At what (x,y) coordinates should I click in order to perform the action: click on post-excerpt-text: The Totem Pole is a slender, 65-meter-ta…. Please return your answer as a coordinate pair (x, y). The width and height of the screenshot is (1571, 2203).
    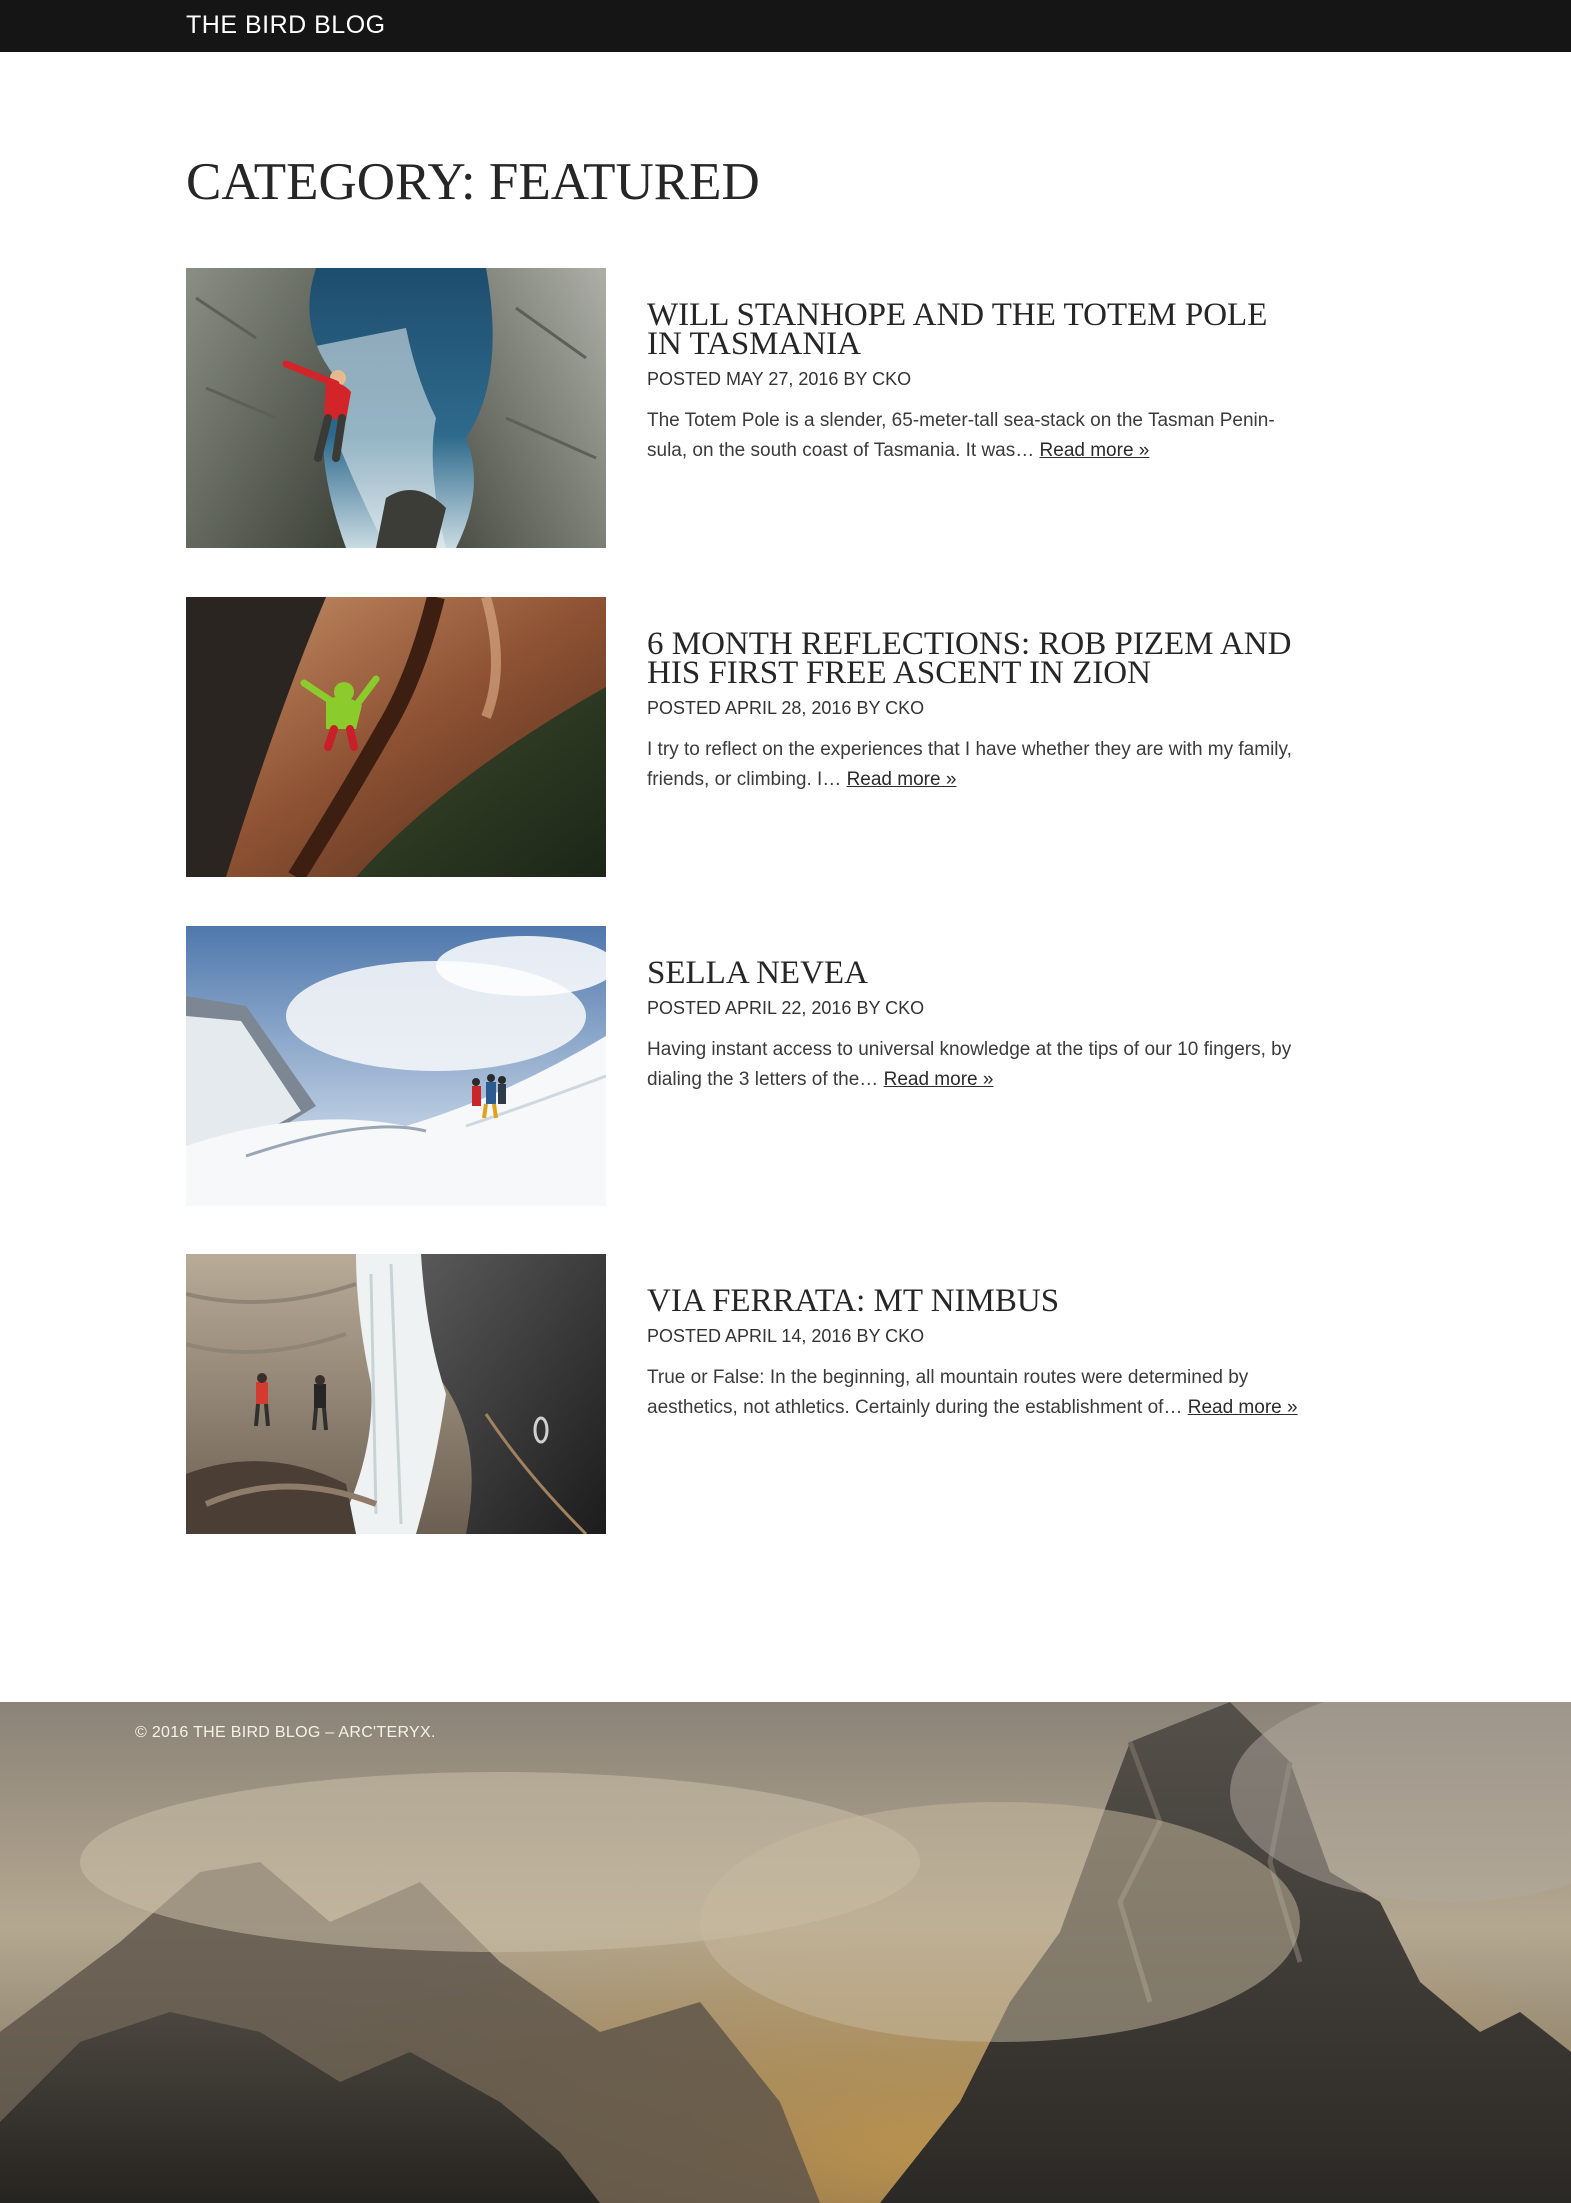
    Looking at the image, I should click on (961, 435).